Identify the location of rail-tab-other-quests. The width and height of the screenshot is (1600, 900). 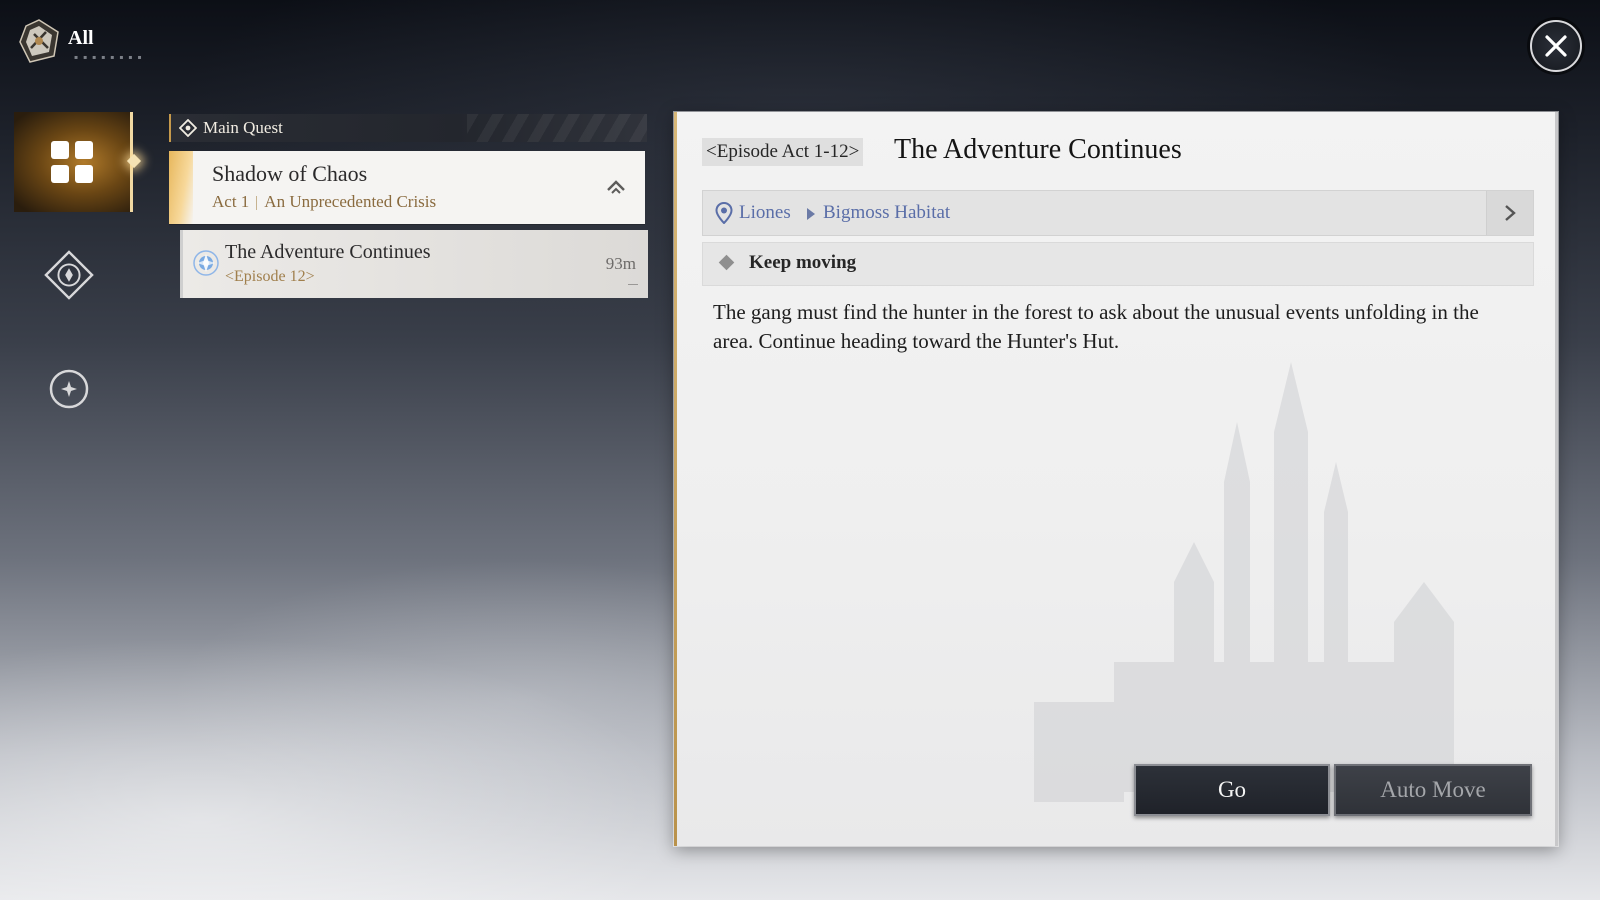
(69, 389).